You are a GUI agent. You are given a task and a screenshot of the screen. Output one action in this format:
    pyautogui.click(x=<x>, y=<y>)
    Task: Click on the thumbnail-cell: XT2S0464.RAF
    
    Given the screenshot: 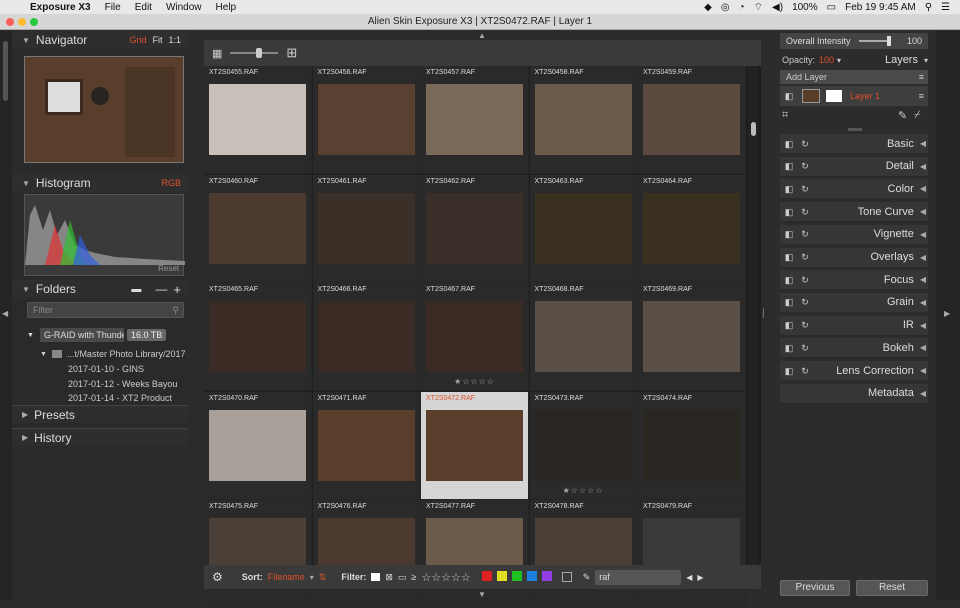 What is the action you would take?
    pyautogui.click(x=692, y=228)
    